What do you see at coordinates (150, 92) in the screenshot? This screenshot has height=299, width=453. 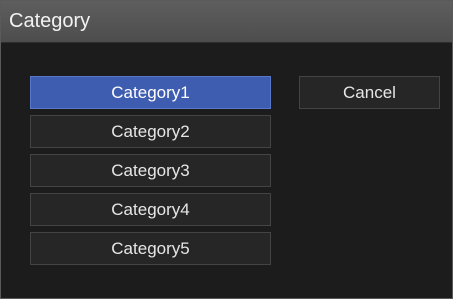 I see `category-button-1: Category1` at bounding box center [150, 92].